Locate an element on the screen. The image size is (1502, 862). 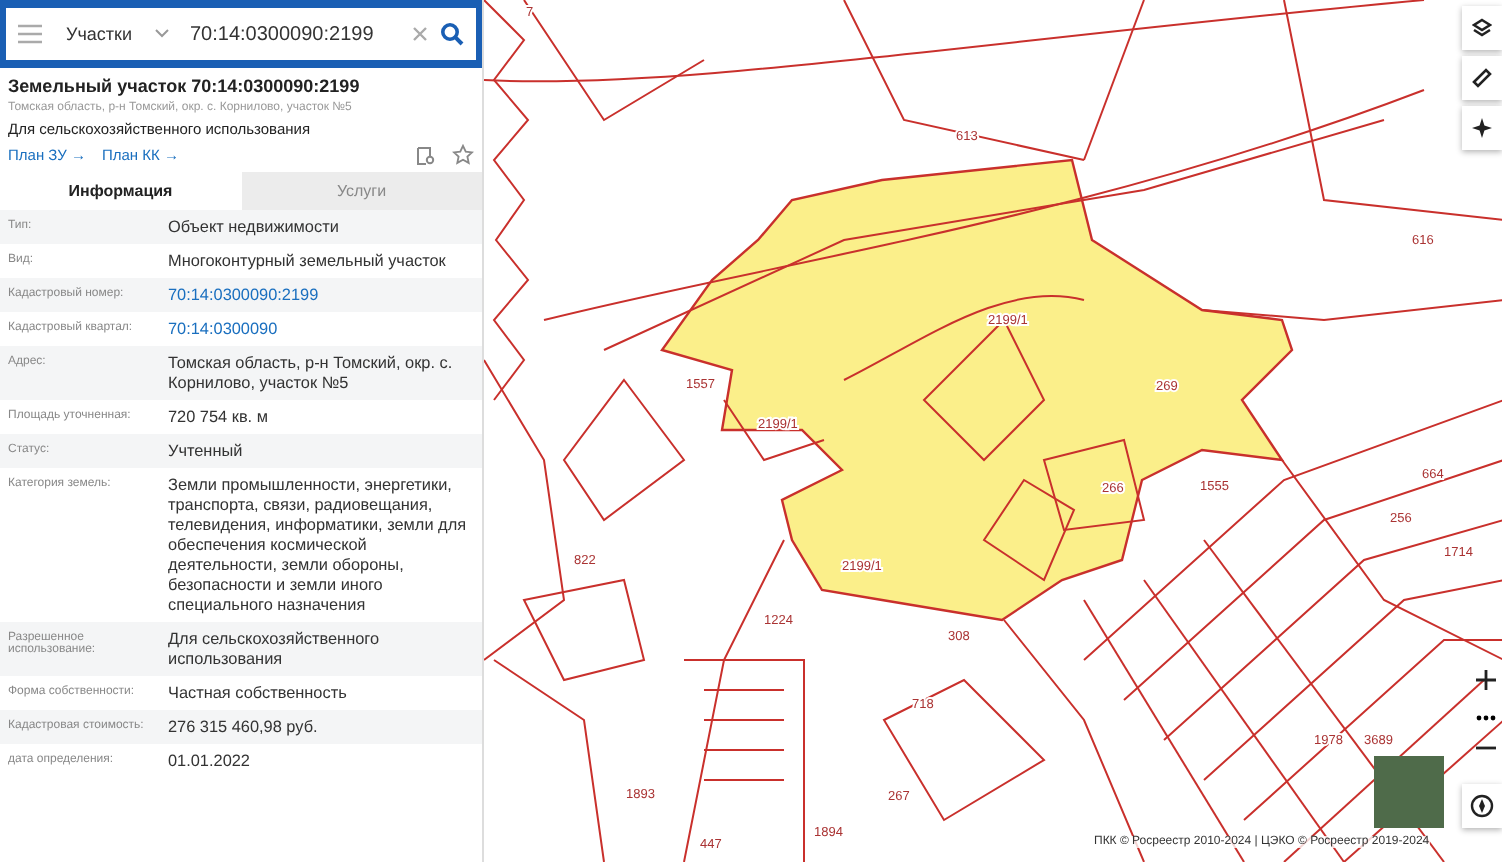
document-search-icon is located at coordinates (426, 155).